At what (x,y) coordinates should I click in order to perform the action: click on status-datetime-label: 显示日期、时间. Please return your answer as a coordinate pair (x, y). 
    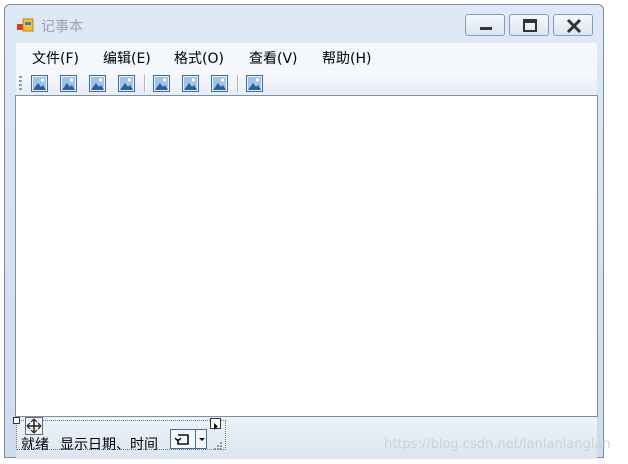
    Looking at the image, I should click on (109, 445).